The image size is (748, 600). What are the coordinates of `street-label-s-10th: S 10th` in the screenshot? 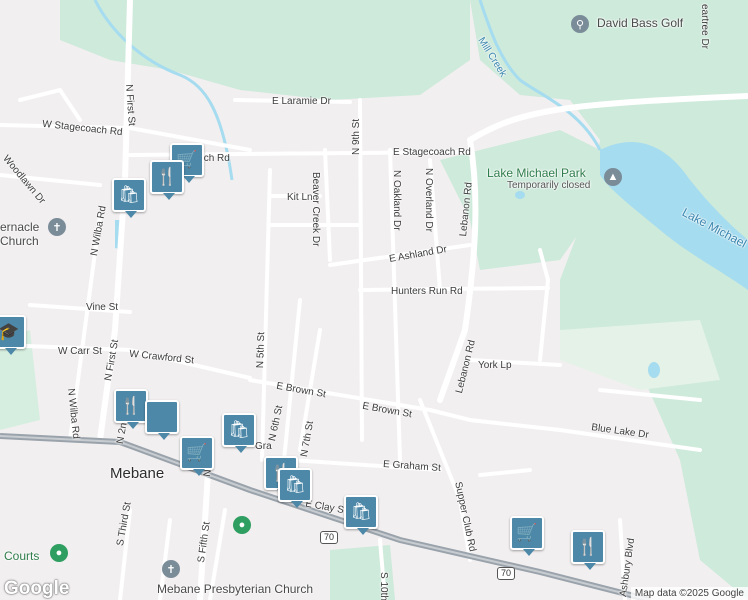 It's located at (383, 586).